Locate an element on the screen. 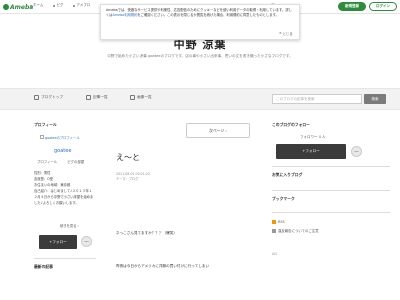 This screenshot has width=400, height=300. rss-link: RSS is located at coordinates (278, 222).